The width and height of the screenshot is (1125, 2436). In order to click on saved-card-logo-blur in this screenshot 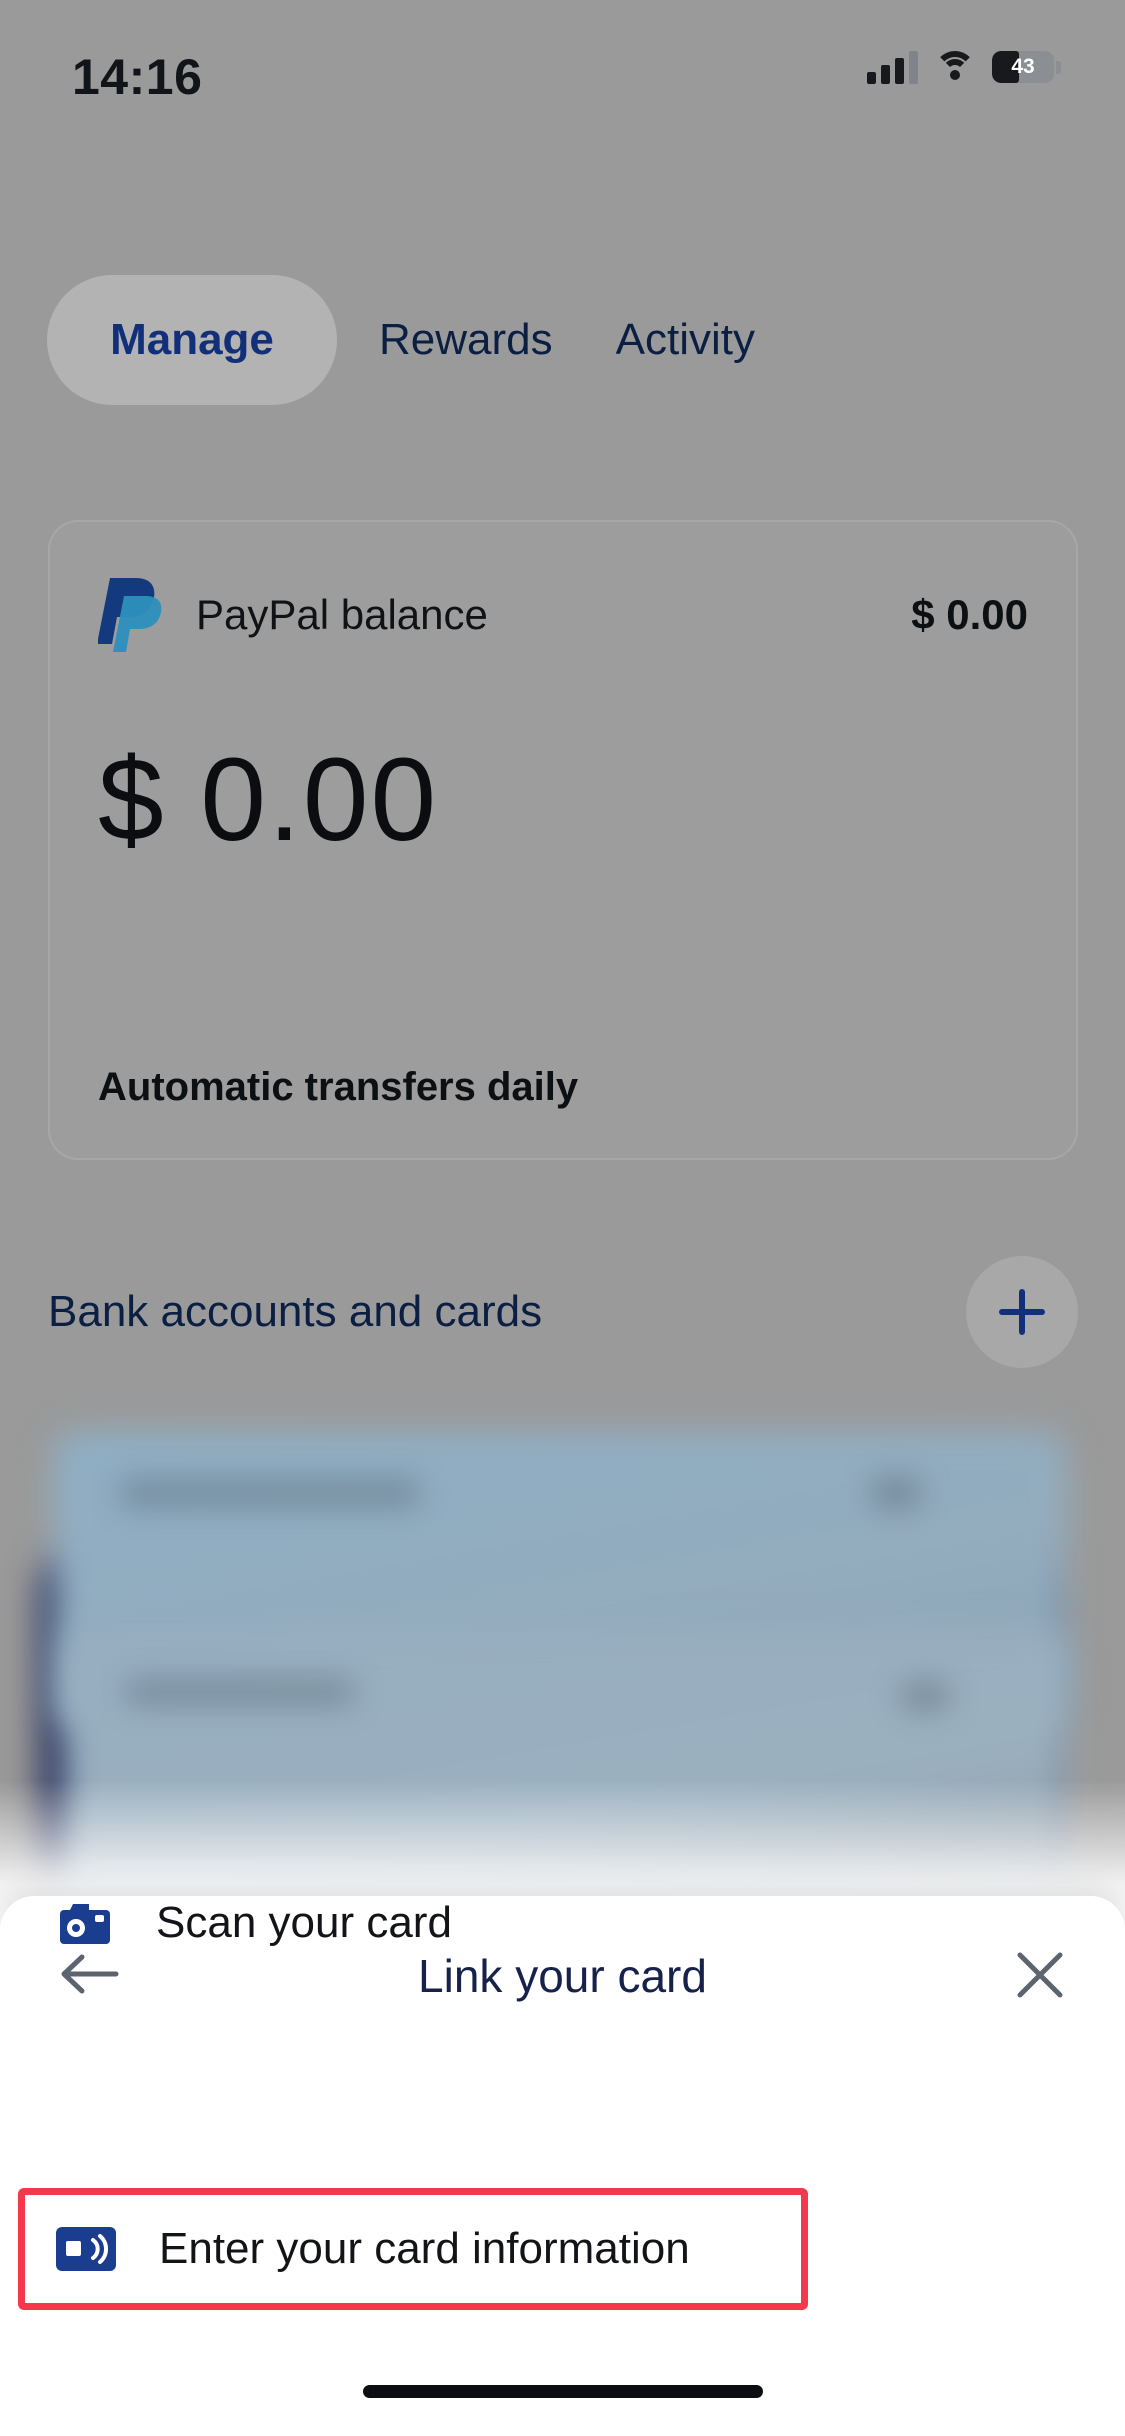, I will do `click(896, 1493)`.